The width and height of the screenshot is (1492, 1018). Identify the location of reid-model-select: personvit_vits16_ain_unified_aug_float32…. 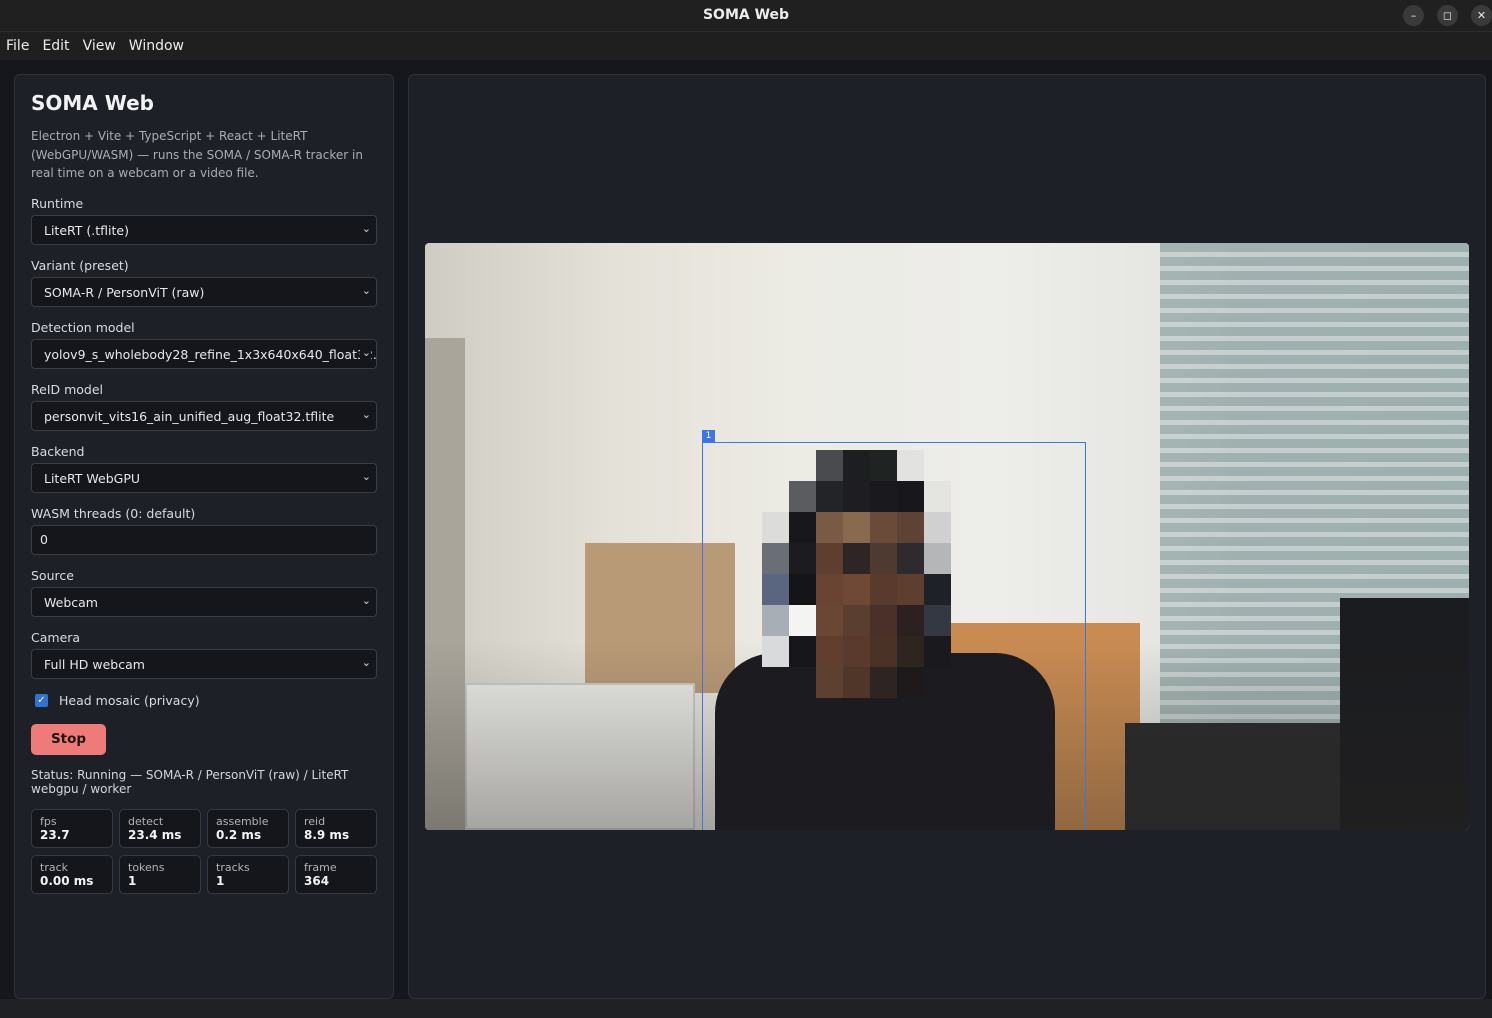
(204, 415).